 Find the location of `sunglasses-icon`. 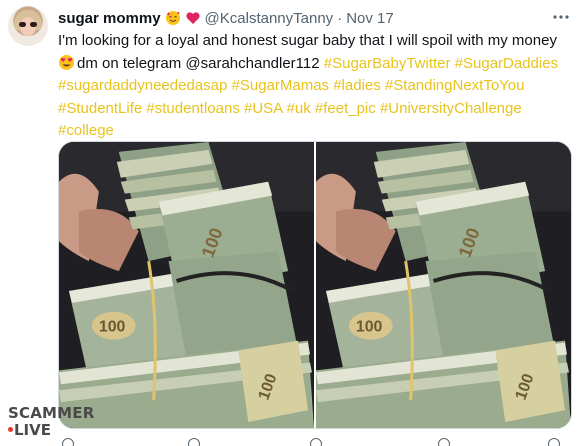

sunglasses-icon is located at coordinates (28, 24).